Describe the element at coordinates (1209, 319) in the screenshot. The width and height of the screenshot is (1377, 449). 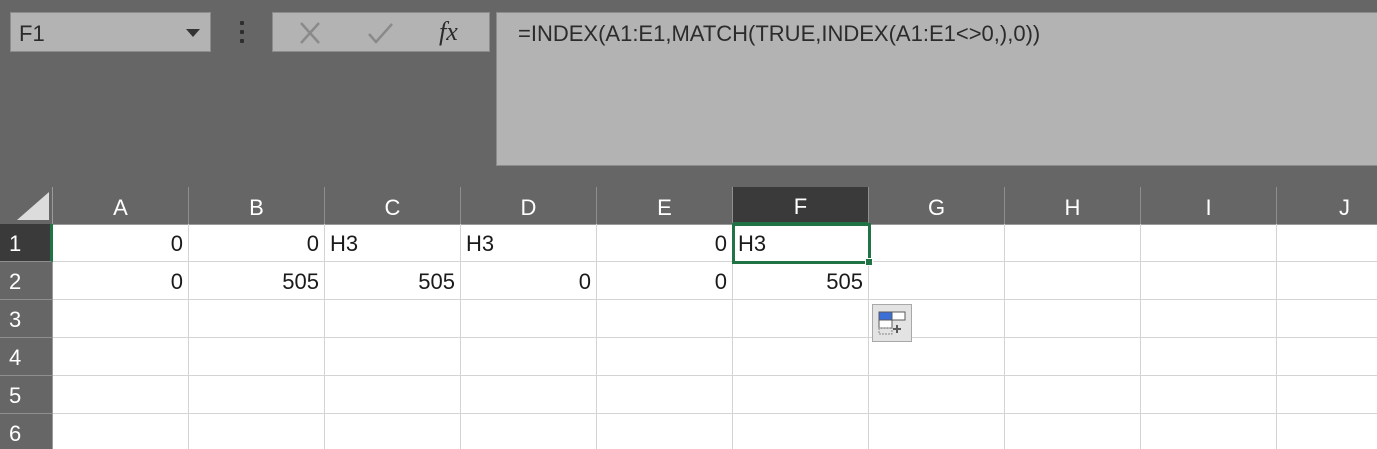
I see `cell-i3` at that location.